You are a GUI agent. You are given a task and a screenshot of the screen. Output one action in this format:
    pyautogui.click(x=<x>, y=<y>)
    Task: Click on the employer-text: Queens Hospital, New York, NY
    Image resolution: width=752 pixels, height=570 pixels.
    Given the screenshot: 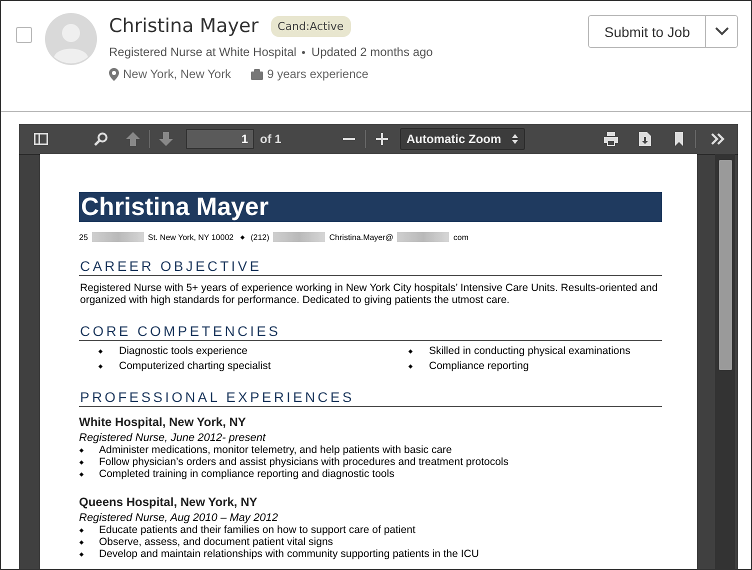 What is the action you would take?
    pyautogui.click(x=168, y=502)
    